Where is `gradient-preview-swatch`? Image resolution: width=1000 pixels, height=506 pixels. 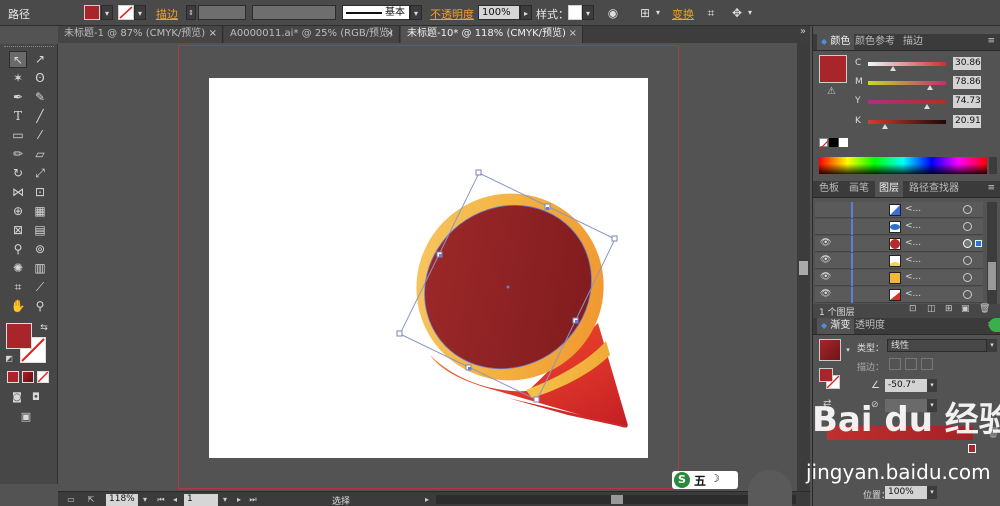 gradient-preview-swatch is located at coordinates (830, 350).